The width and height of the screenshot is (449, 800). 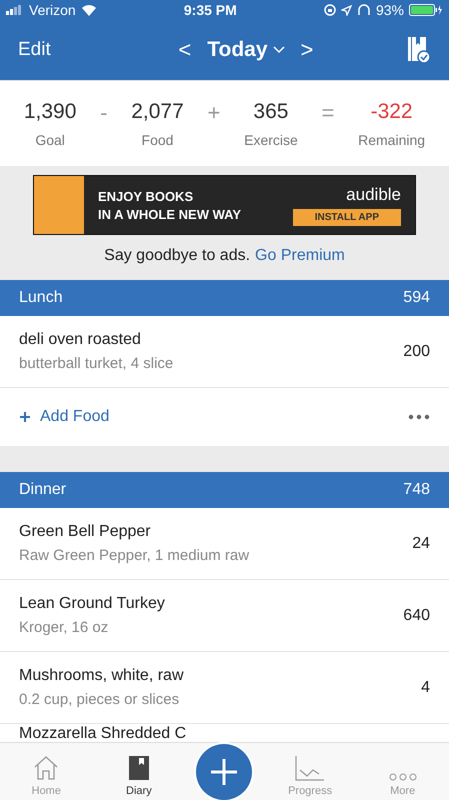 I want to click on food-detail: Raw Green Pepper, 1 medium raw, so click(x=134, y=555).